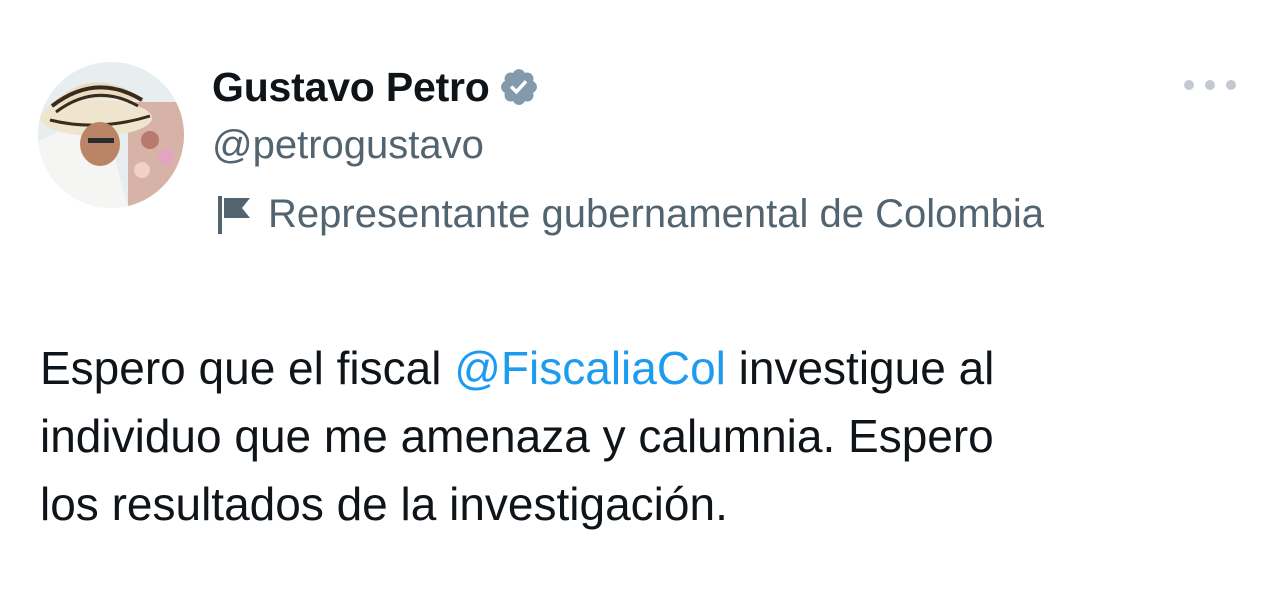  I want to click on mention-link: @FiscaliaCol, so click(590, 368).